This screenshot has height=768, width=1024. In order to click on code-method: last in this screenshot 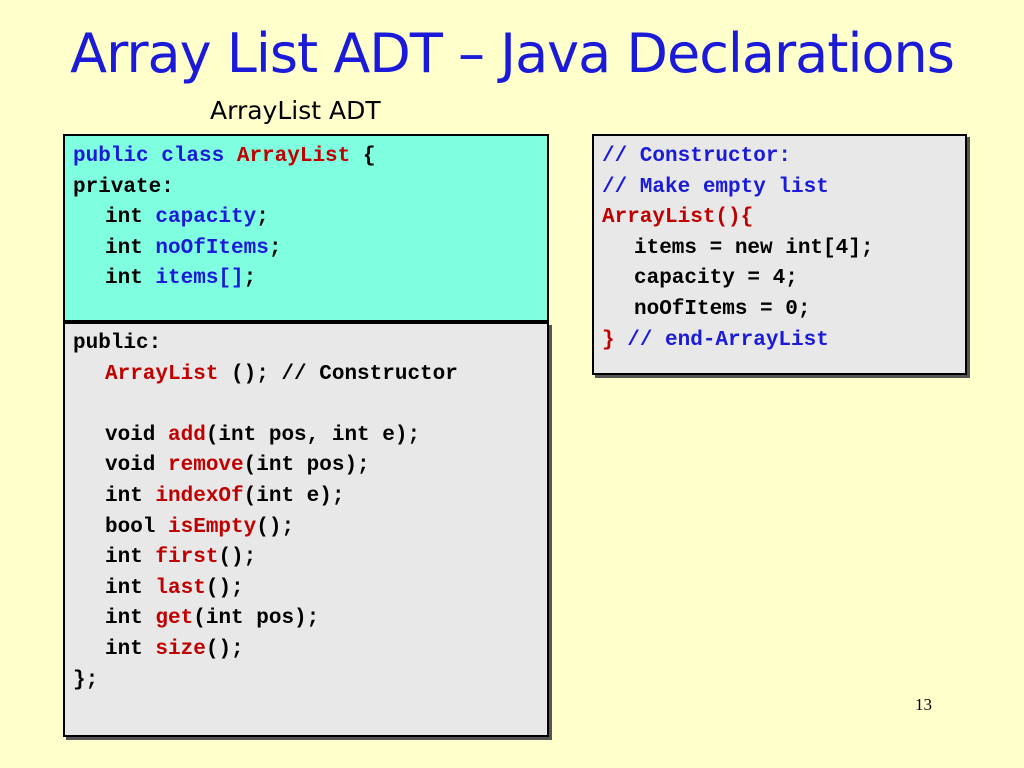, I will do `click(180, 588)`.